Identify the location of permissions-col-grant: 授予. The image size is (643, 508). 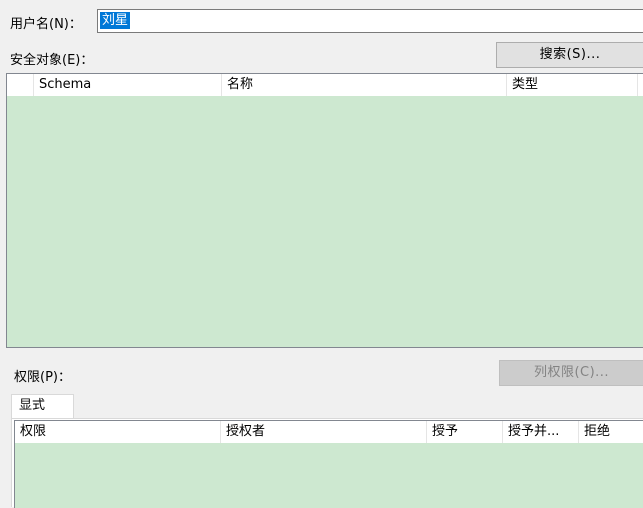
(465, 432).